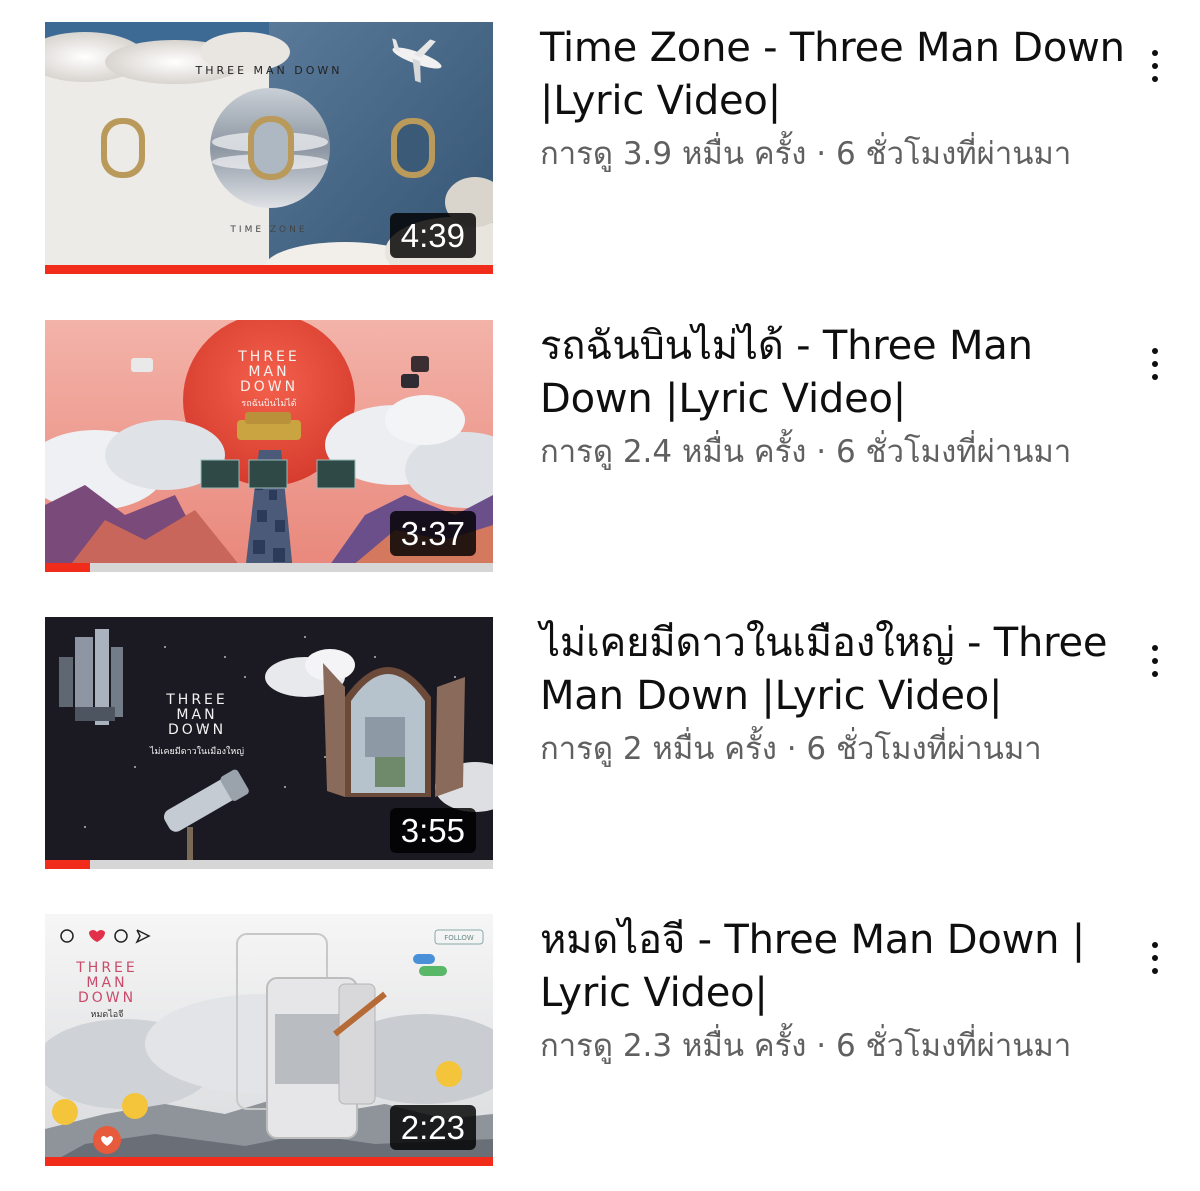 This screenshot has width=1200, height=1191. What do you see at coordinates (658, 749) in the screenshot?
I see `view-count: การดู 2 หมื่น ครั้ง` at bounding box center [658, 749].